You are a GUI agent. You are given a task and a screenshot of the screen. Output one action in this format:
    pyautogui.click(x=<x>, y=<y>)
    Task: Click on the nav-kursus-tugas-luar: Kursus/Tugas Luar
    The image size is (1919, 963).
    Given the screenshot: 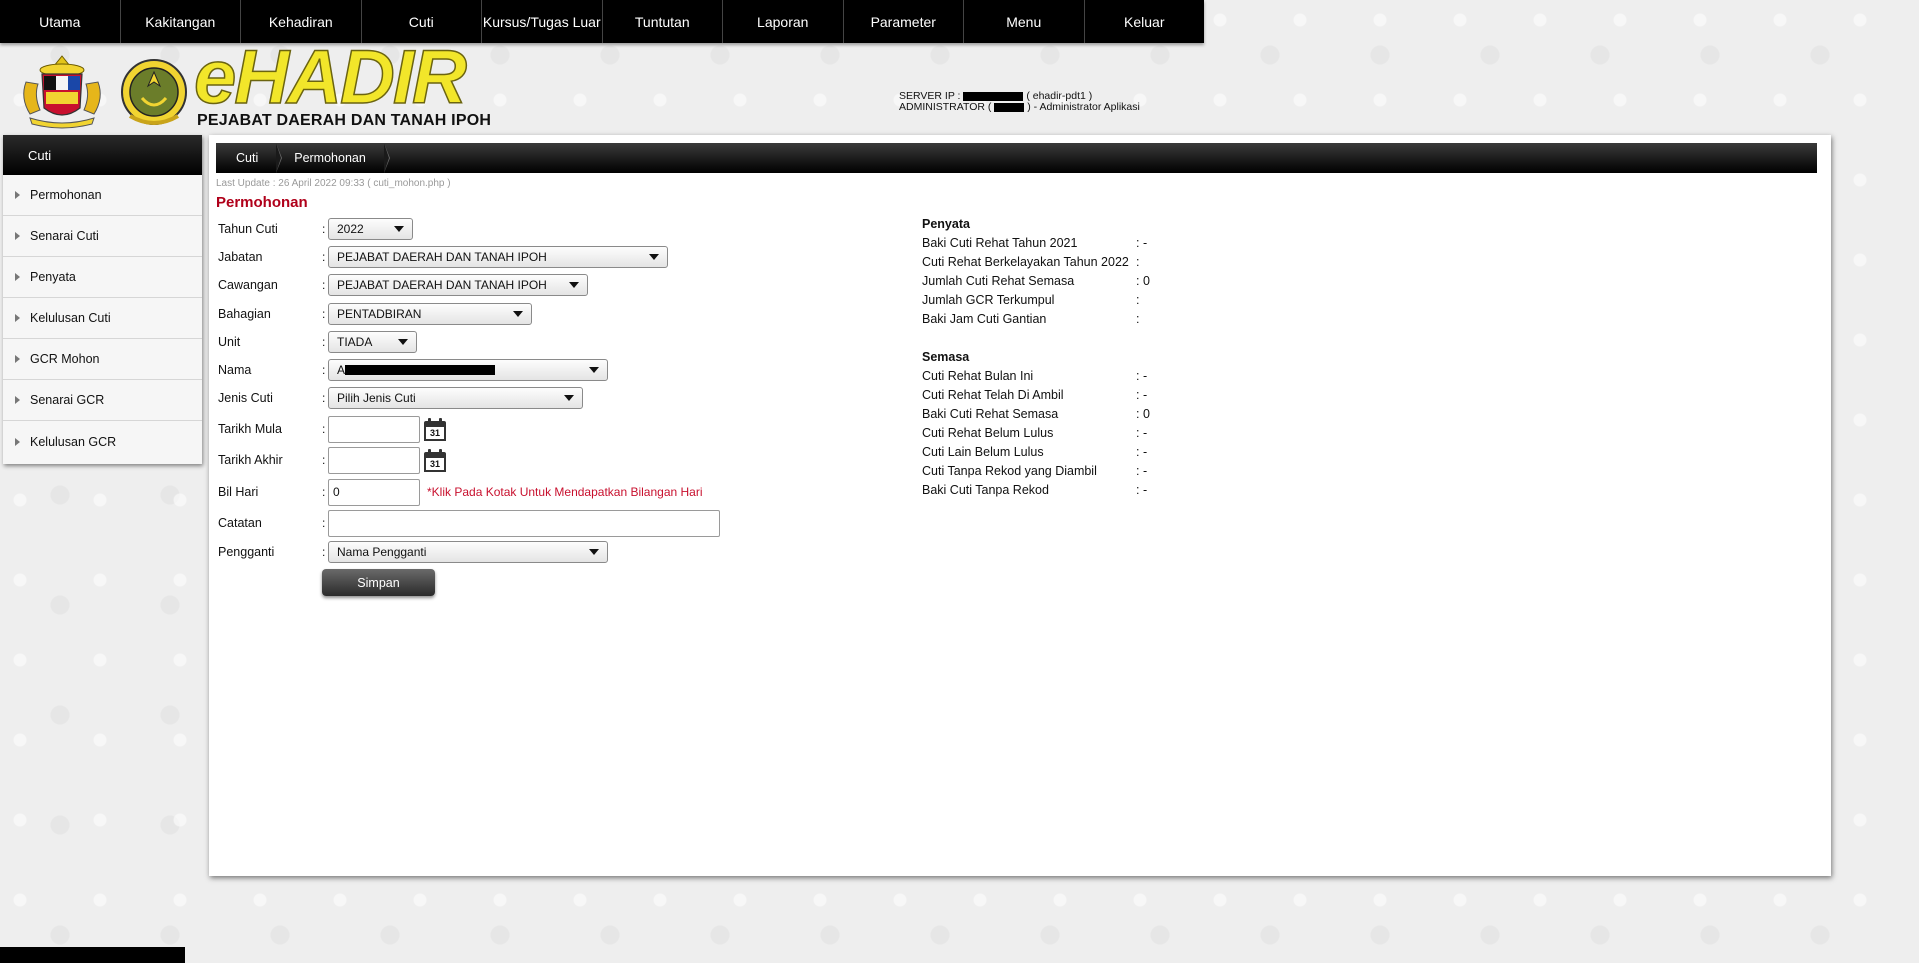 What is the action you would take?
    pyautogui.click(x=542, y=21)
    